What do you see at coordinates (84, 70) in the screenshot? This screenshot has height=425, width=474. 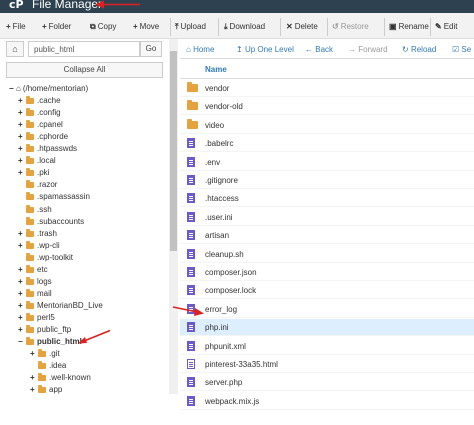 I see `collapse-all-button: Collapse All` at bounding box center [84, 70].